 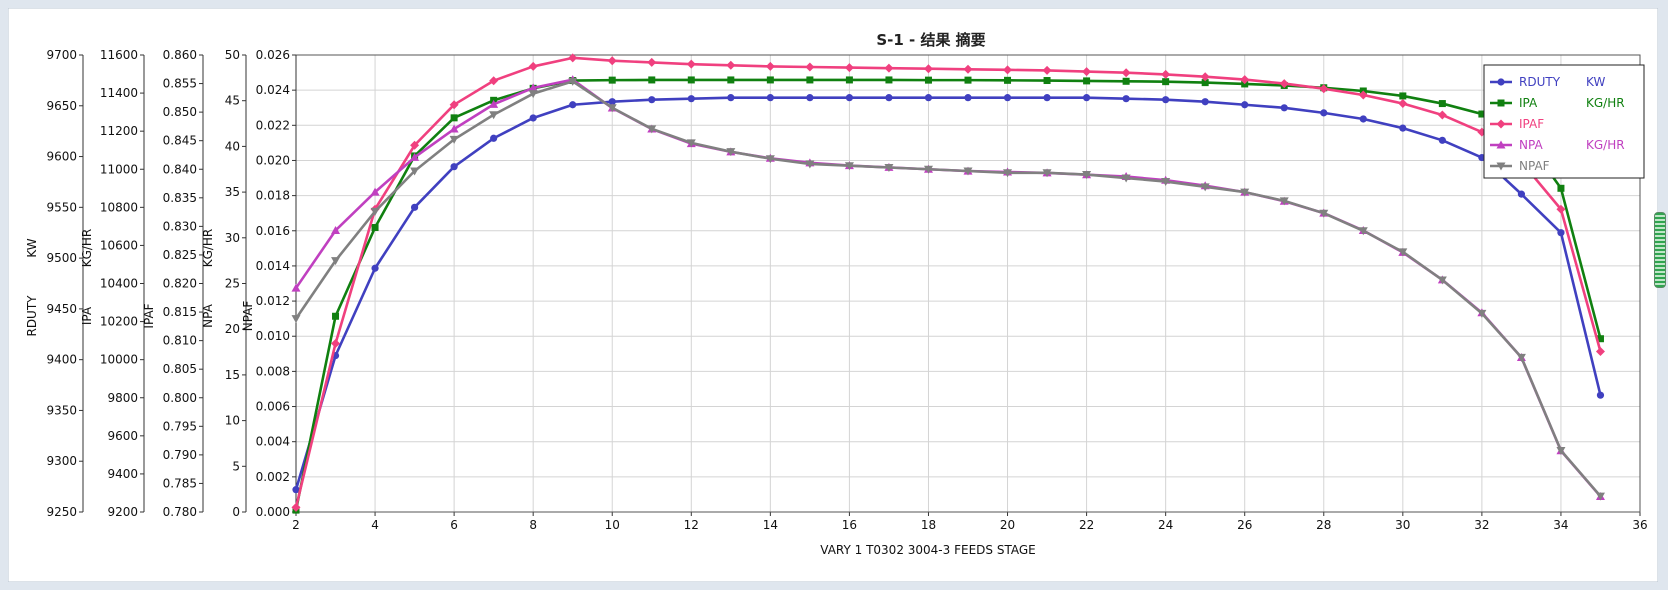 I want to click on ipaf-tick-label: 0.850, so click(x=180, y=112).